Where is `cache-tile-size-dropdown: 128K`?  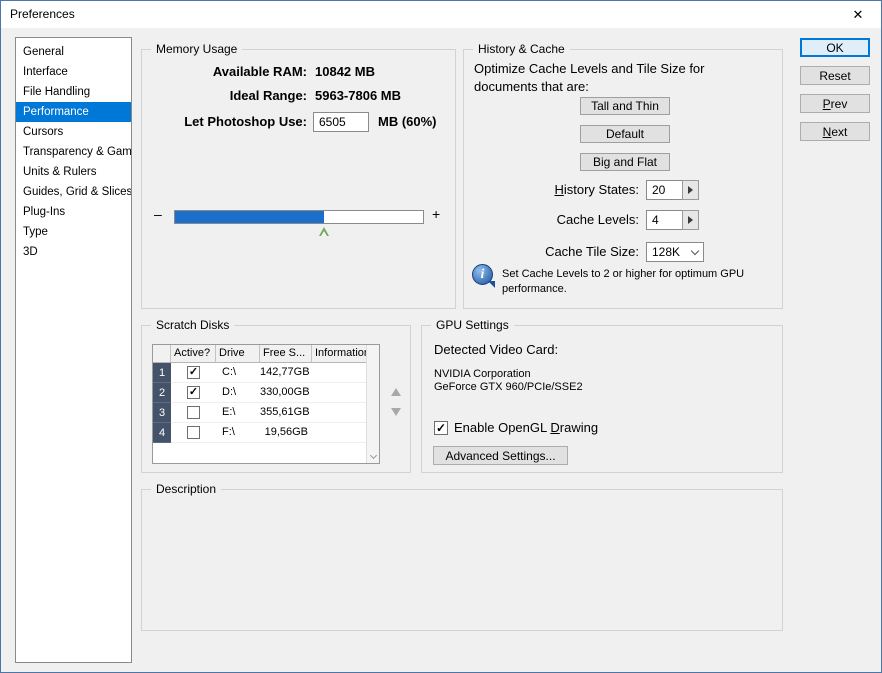
cache-tile-size-dropdown: 128K is located at coordinates (675, 252).